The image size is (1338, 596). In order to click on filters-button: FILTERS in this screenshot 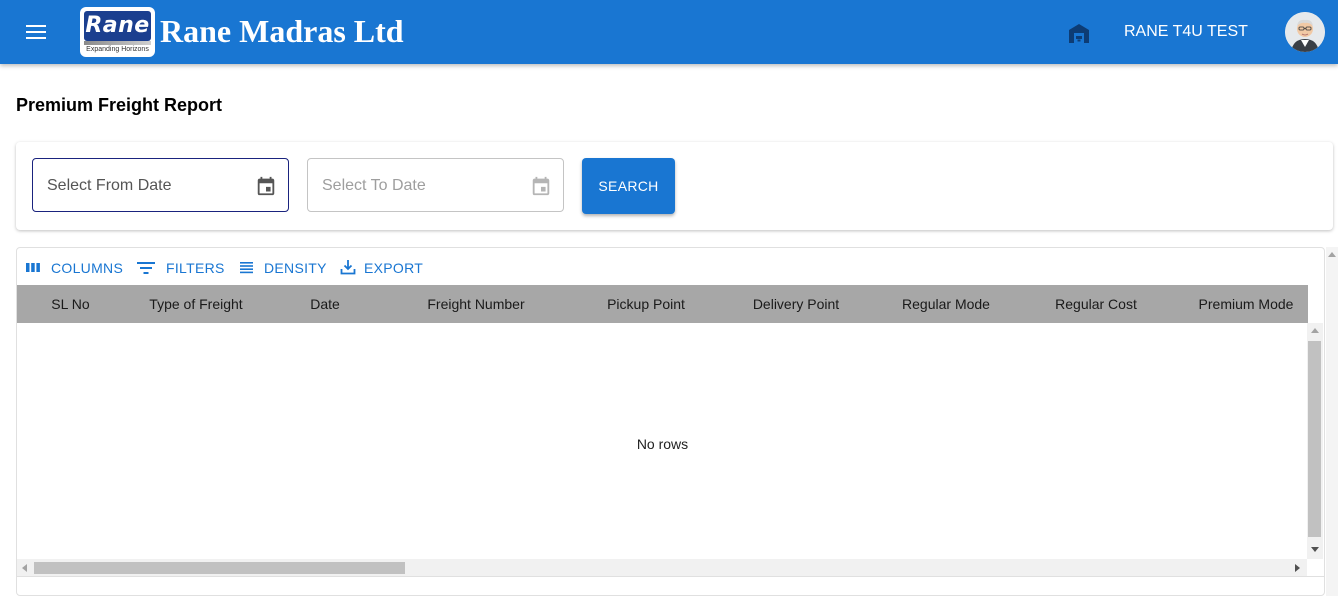, I will do `click(180, 268)`.